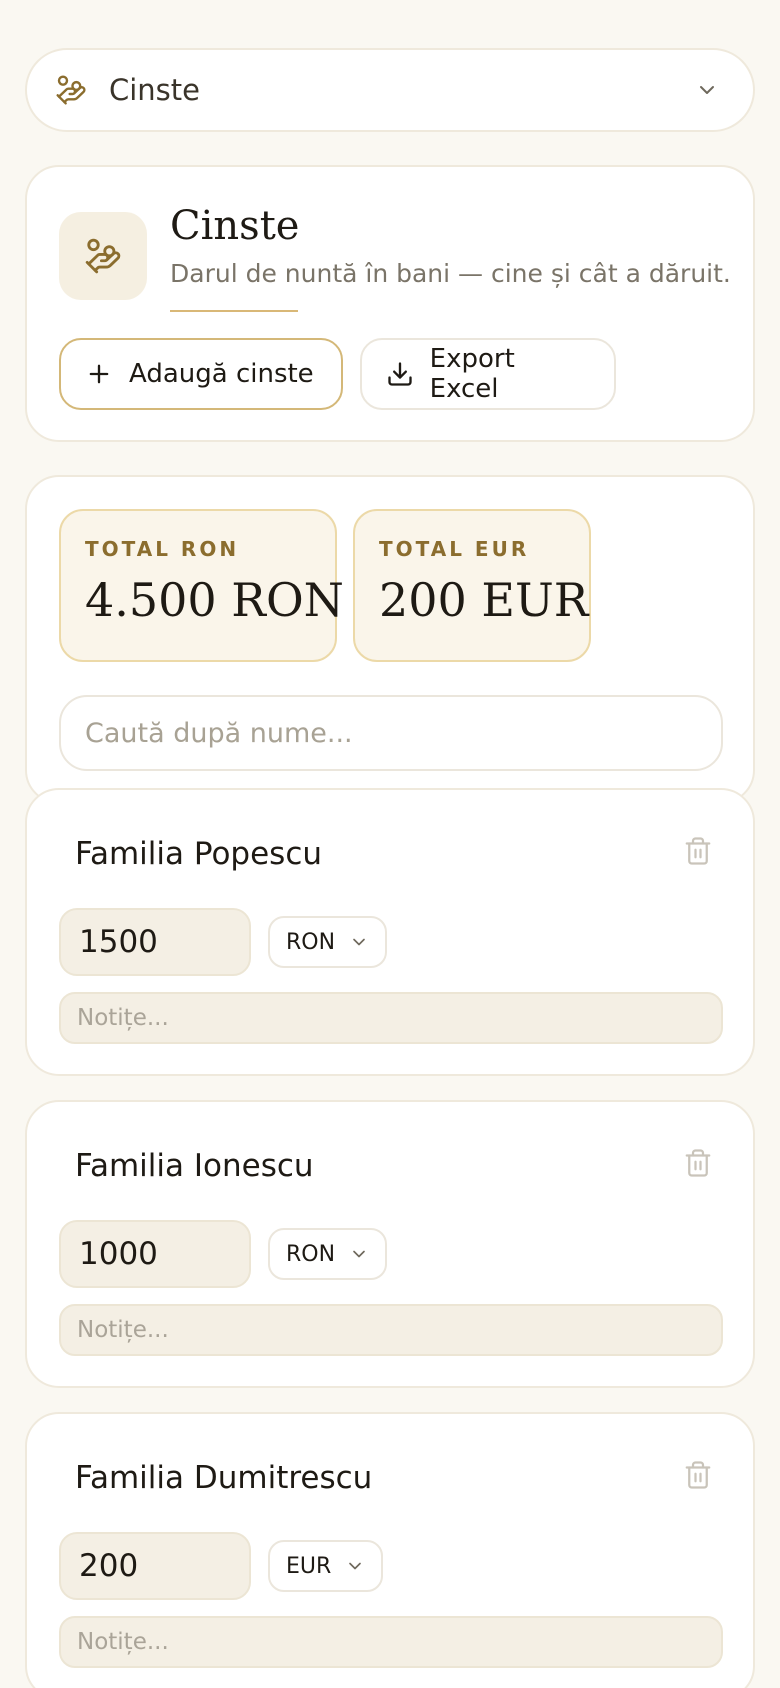  I want to click on gift-name: Familia Popescu, so click(199, 854).